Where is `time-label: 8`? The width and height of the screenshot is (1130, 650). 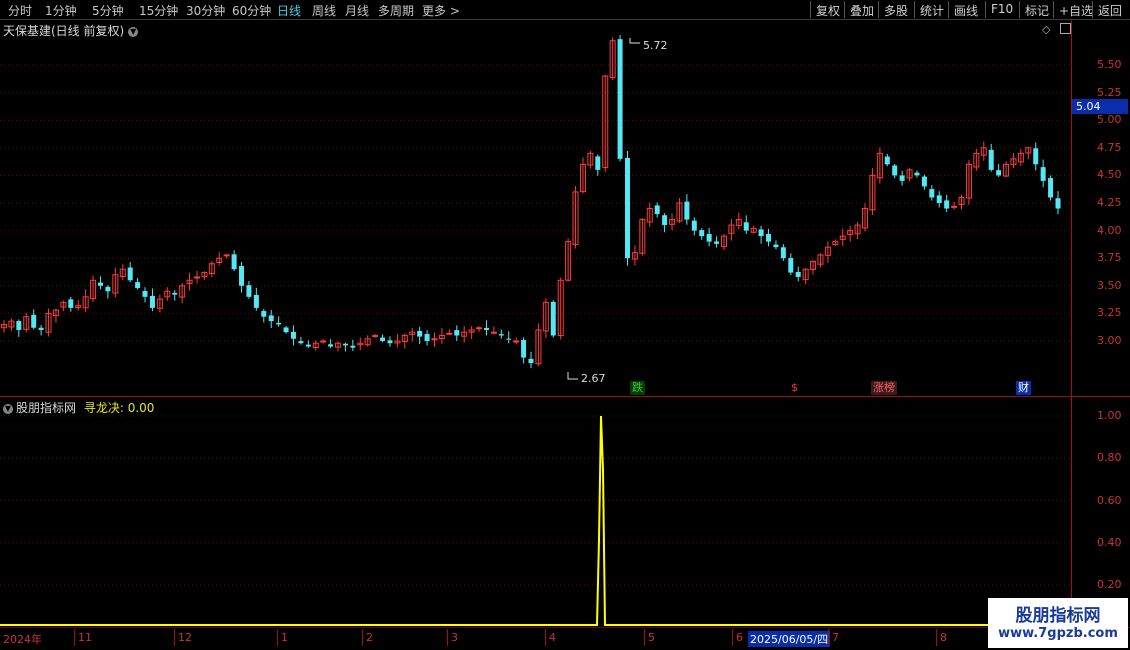
time-label: 8 is located at coordinates (943, 637).